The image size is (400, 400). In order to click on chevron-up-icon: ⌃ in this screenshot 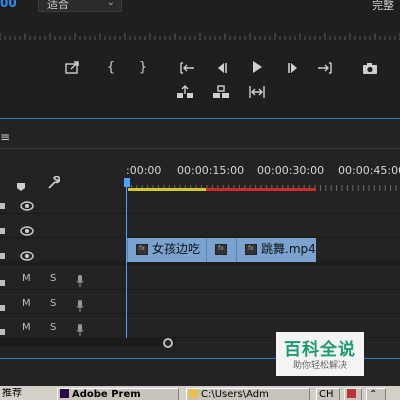, I will do `click(373, 394)`.